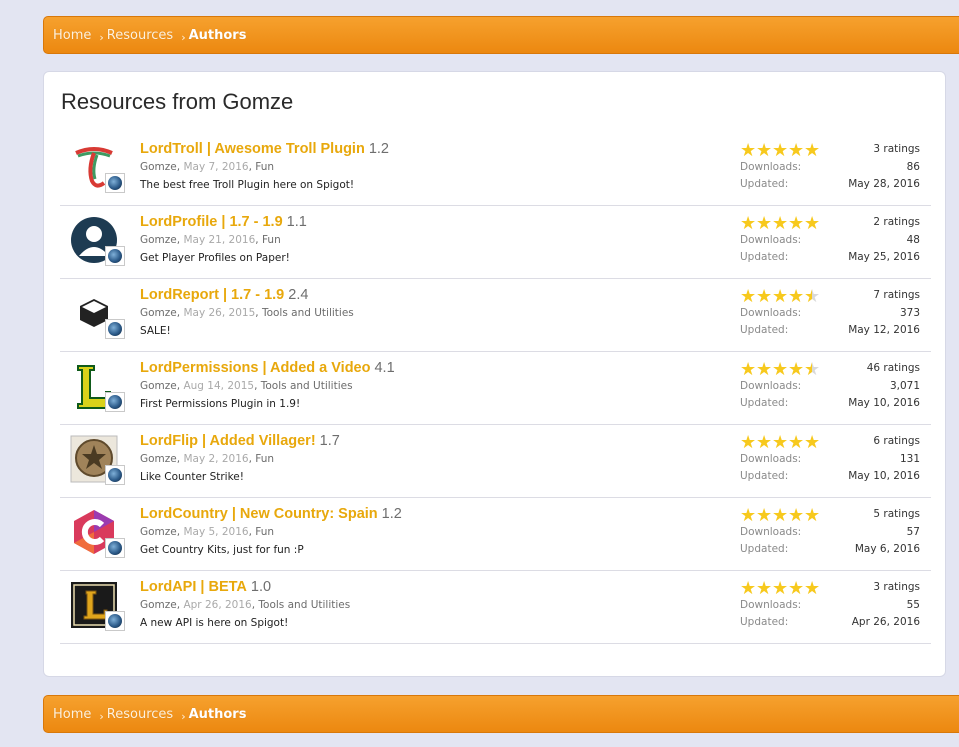 The image size is (959, 747). I want to click on resource-title-link: LordProfile | 1.7 - 1.9, so click(211, 222).